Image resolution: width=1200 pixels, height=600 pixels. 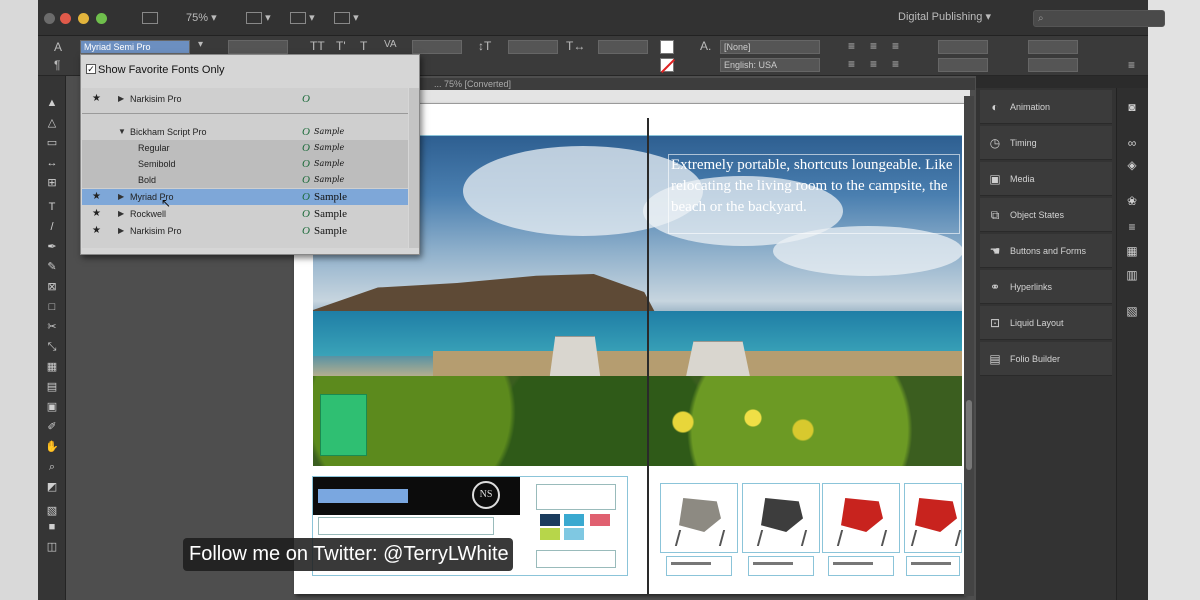 What do you see at coordinates (969, 435) in the screenshot?
I see `vertical-scroll-thumb` at bounding box center [969, 435].